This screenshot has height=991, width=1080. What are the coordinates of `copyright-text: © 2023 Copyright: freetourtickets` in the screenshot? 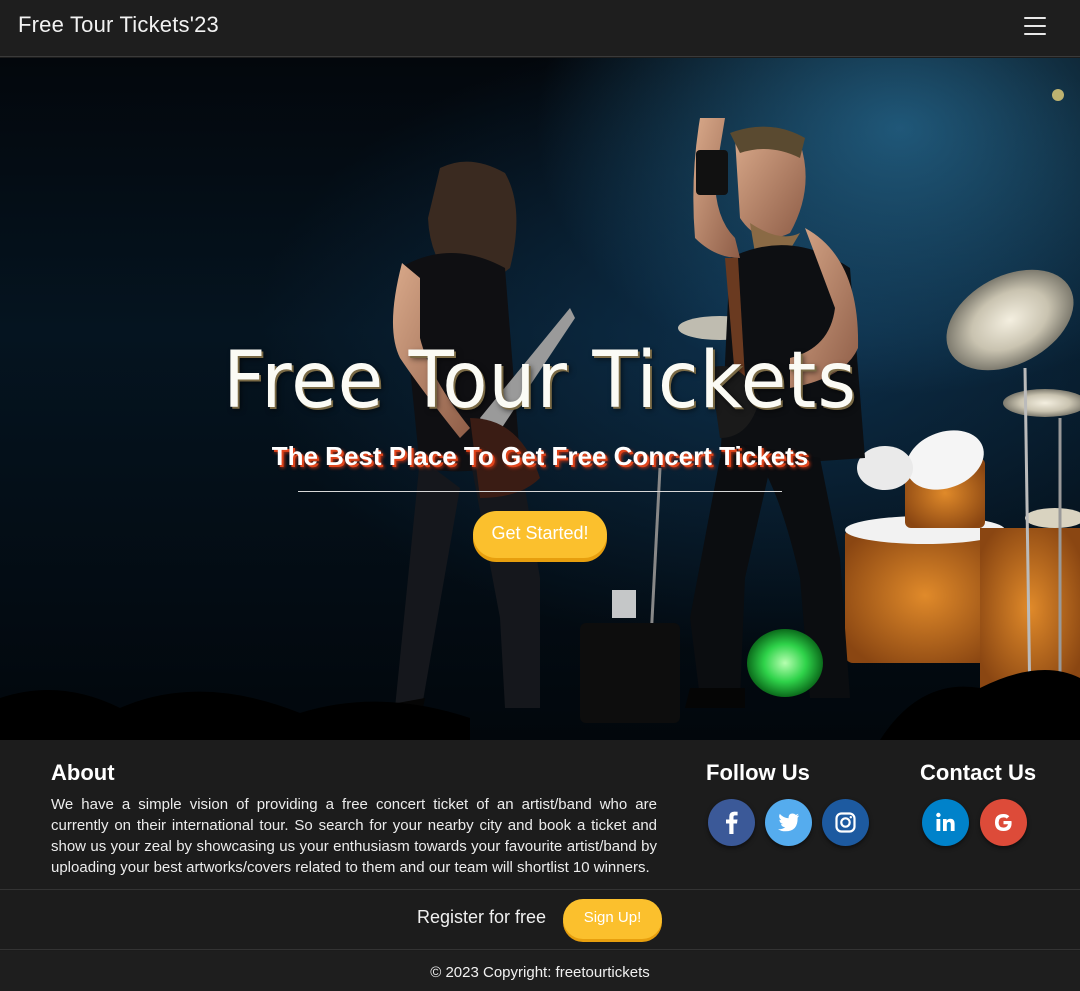 It's located at (540, 971).